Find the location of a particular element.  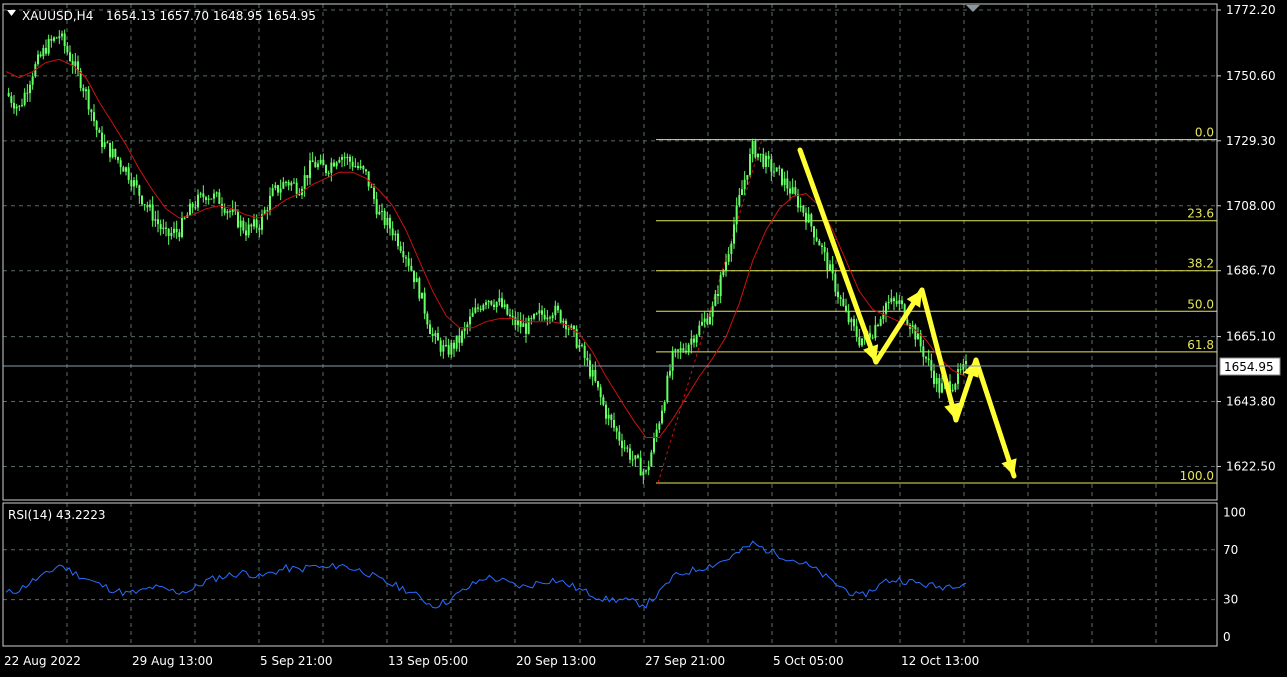

symbol-label: XAUUSD,H4 is located at coordinates (57, 16).